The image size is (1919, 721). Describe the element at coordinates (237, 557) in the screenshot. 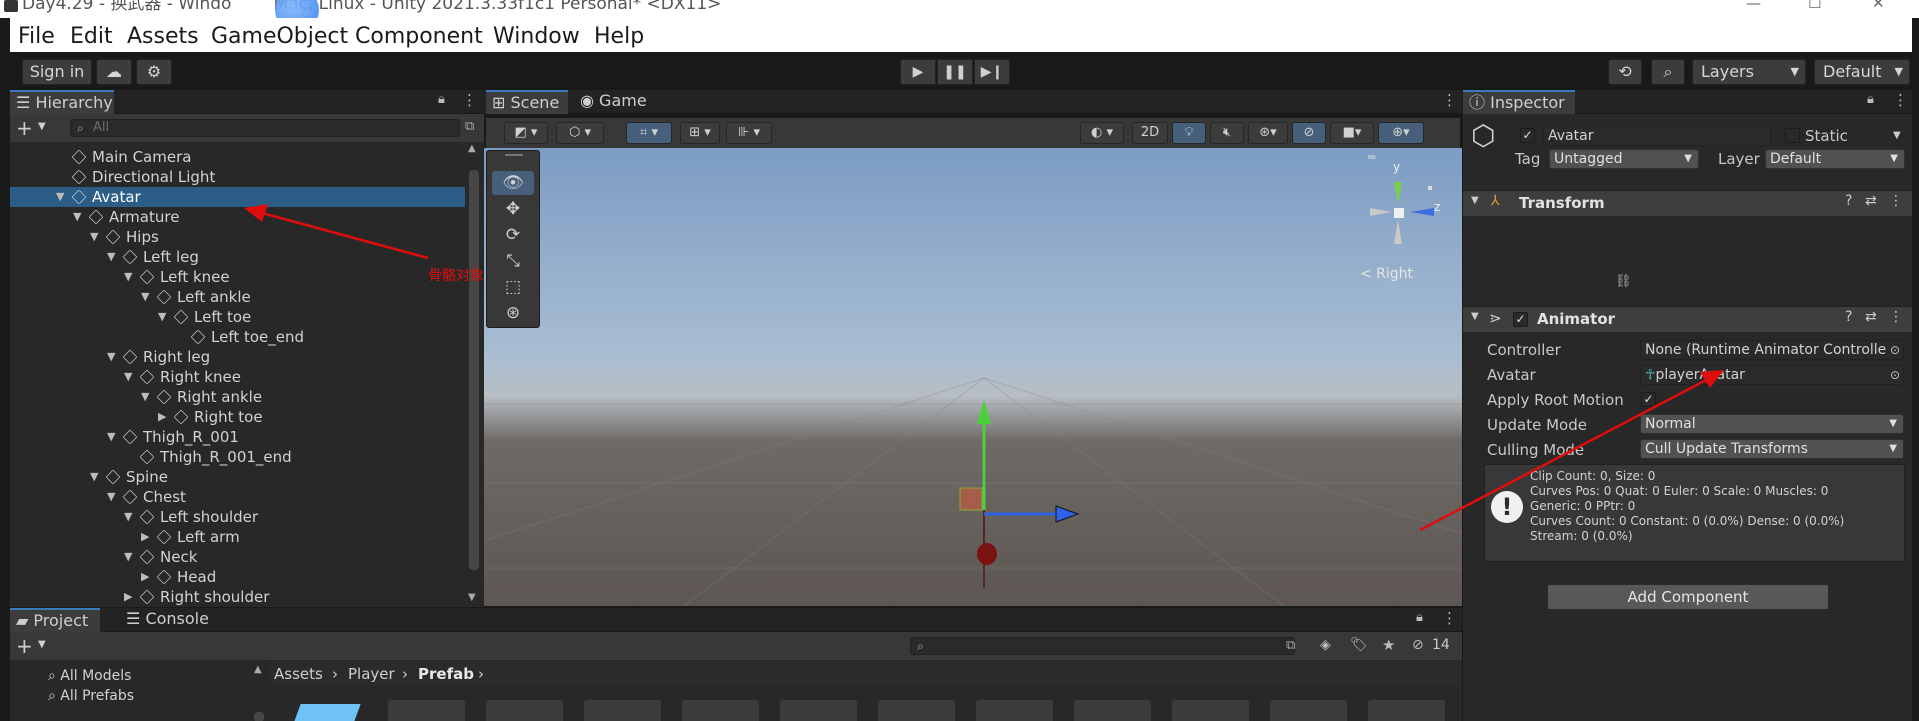

I see `hierarchy-item: ▼ Neck` at that location.